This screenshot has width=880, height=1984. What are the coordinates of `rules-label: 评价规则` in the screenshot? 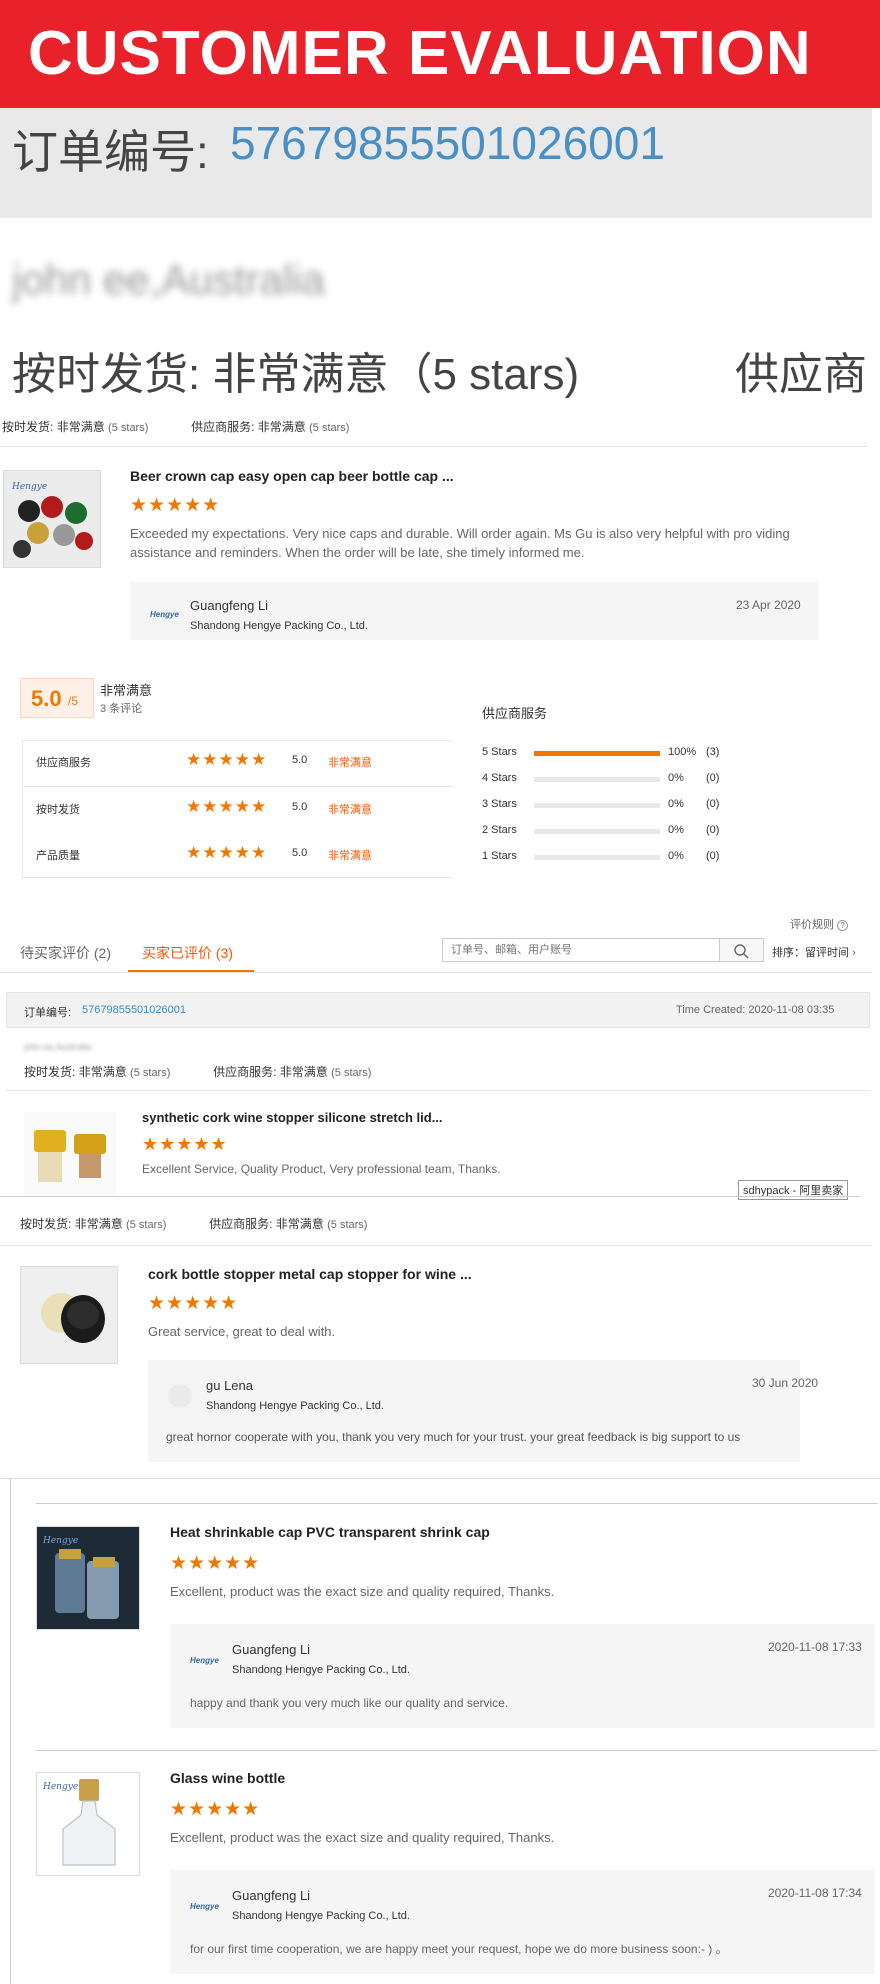 It's located at (812, 925).